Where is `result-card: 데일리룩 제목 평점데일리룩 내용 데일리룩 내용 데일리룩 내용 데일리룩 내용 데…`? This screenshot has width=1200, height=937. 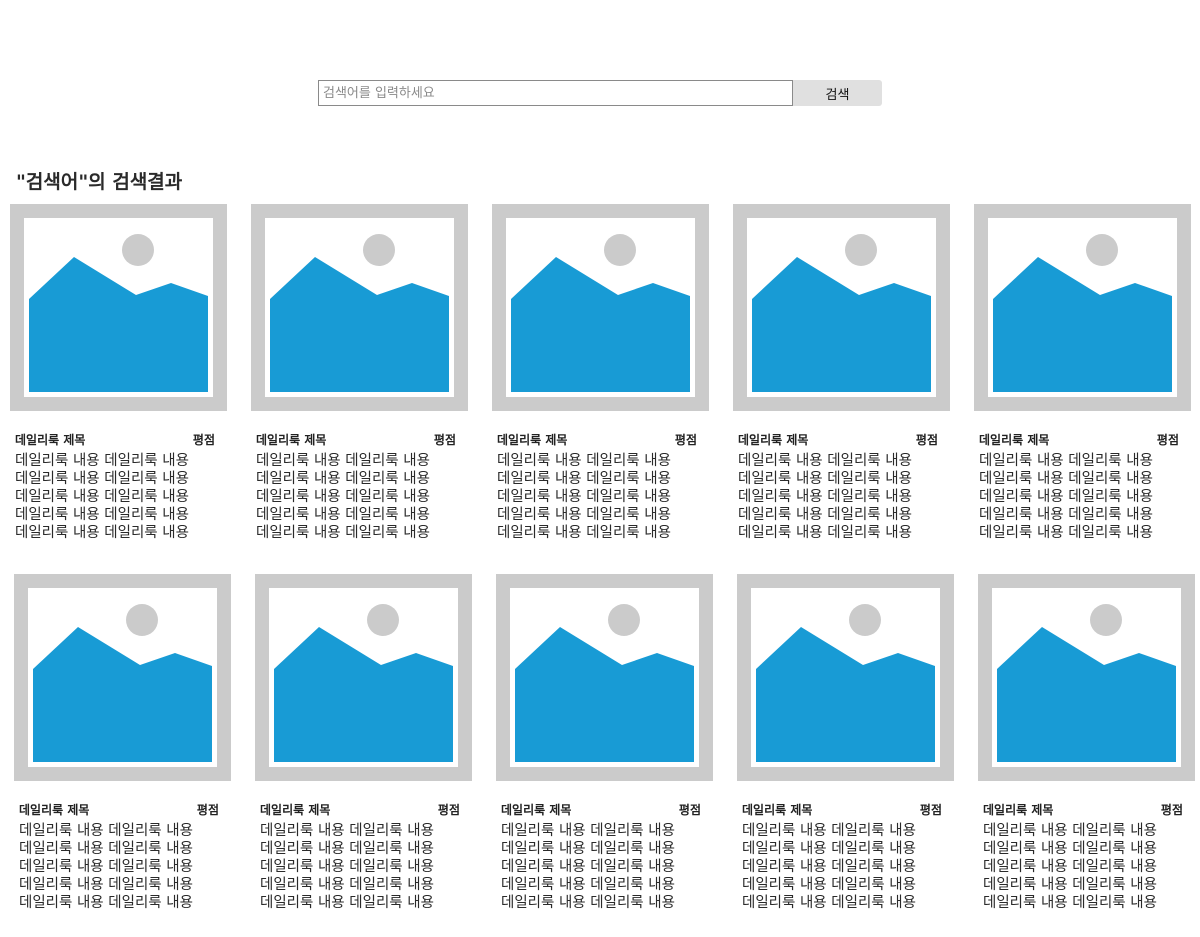 result-card: 데일리룩 제목 평점데일리룩 내용 데일리룩 내용 데일리룩 내용 데일리룩 내용 데… is located at coordinates (359, 373).